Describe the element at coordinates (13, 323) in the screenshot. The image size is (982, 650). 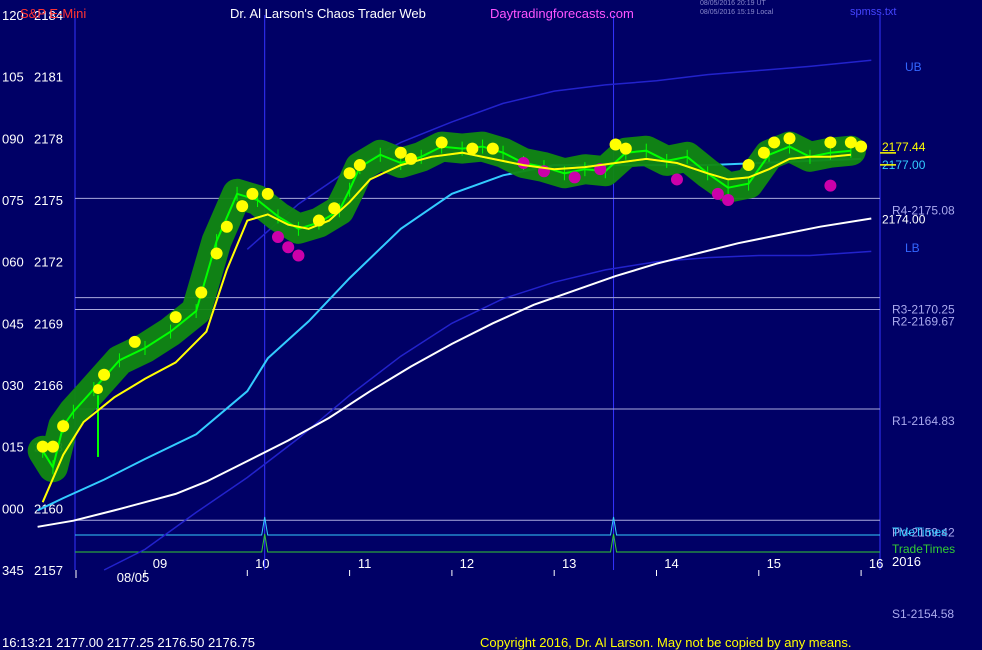
I see `y-degree-label: 045` at that location.